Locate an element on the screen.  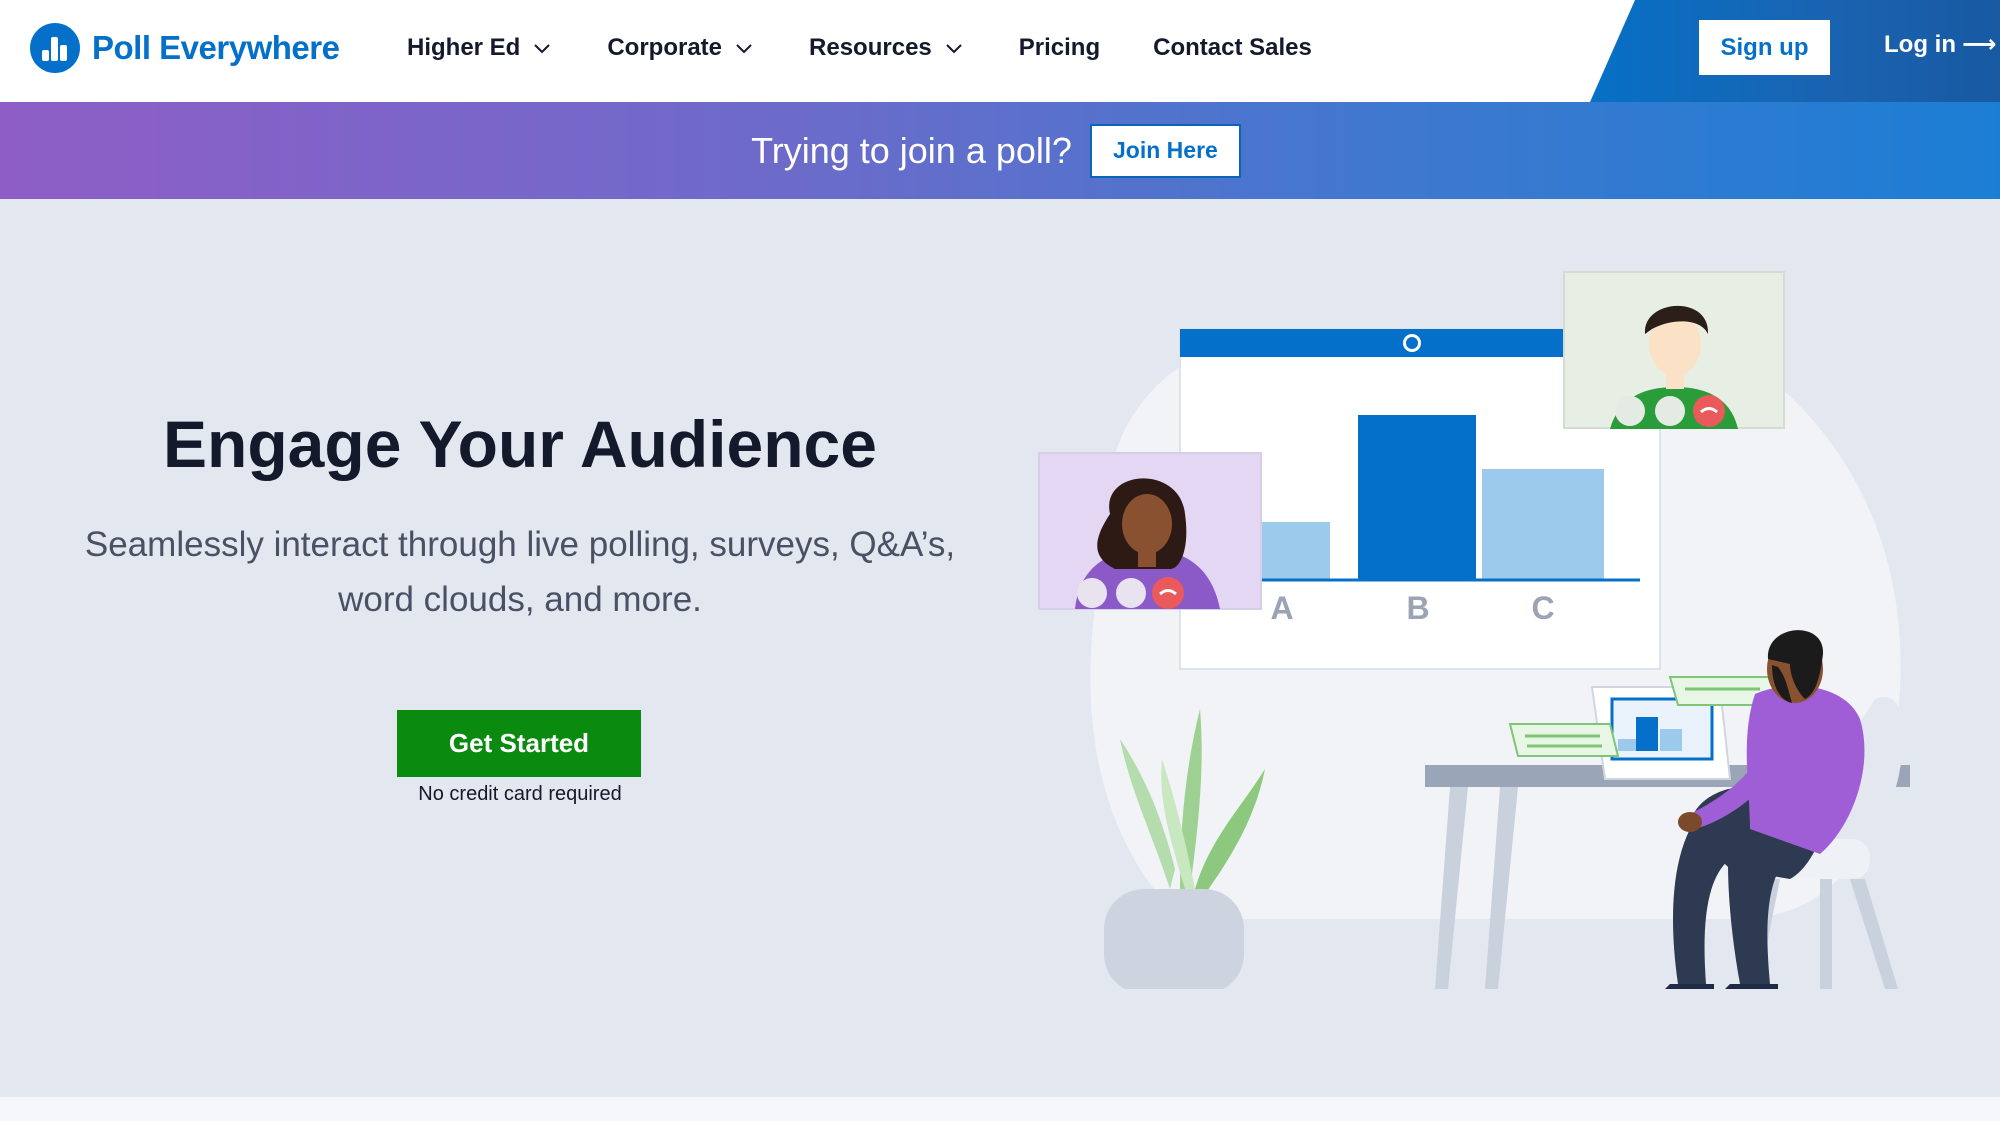
arrow-right-icon: ⟶ is located at coordinates (1979, 44).